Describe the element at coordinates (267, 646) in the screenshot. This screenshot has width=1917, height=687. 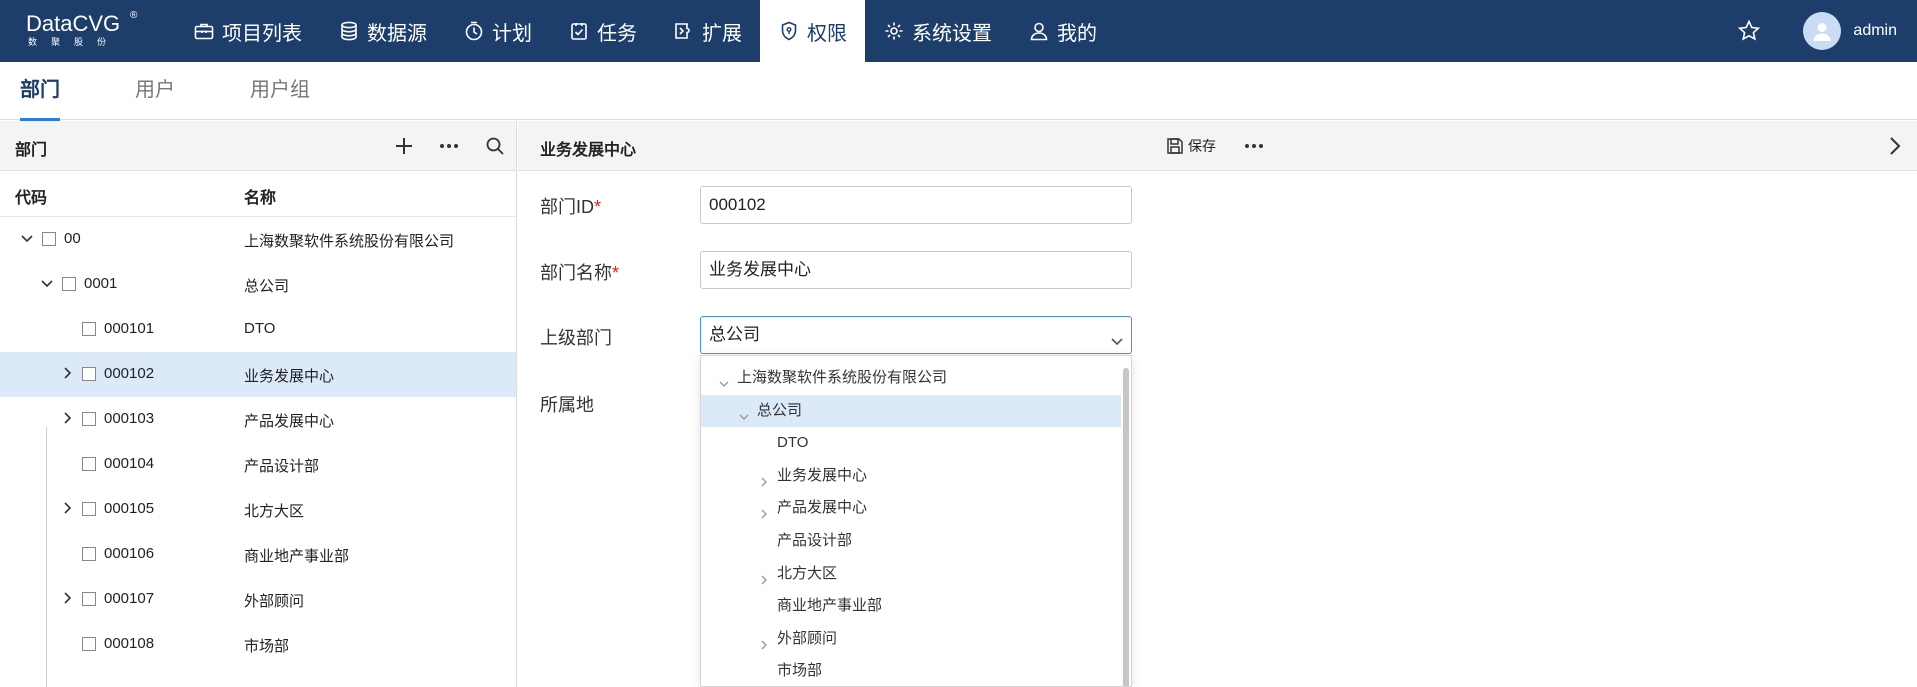
I see `row-name: 市场部` at that location.